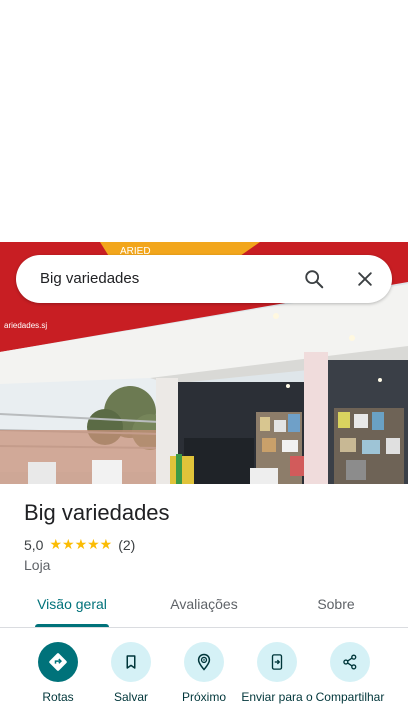  Describe the element at coordinates (314, 279) in the screenshot. I see `search-icon` at that location.